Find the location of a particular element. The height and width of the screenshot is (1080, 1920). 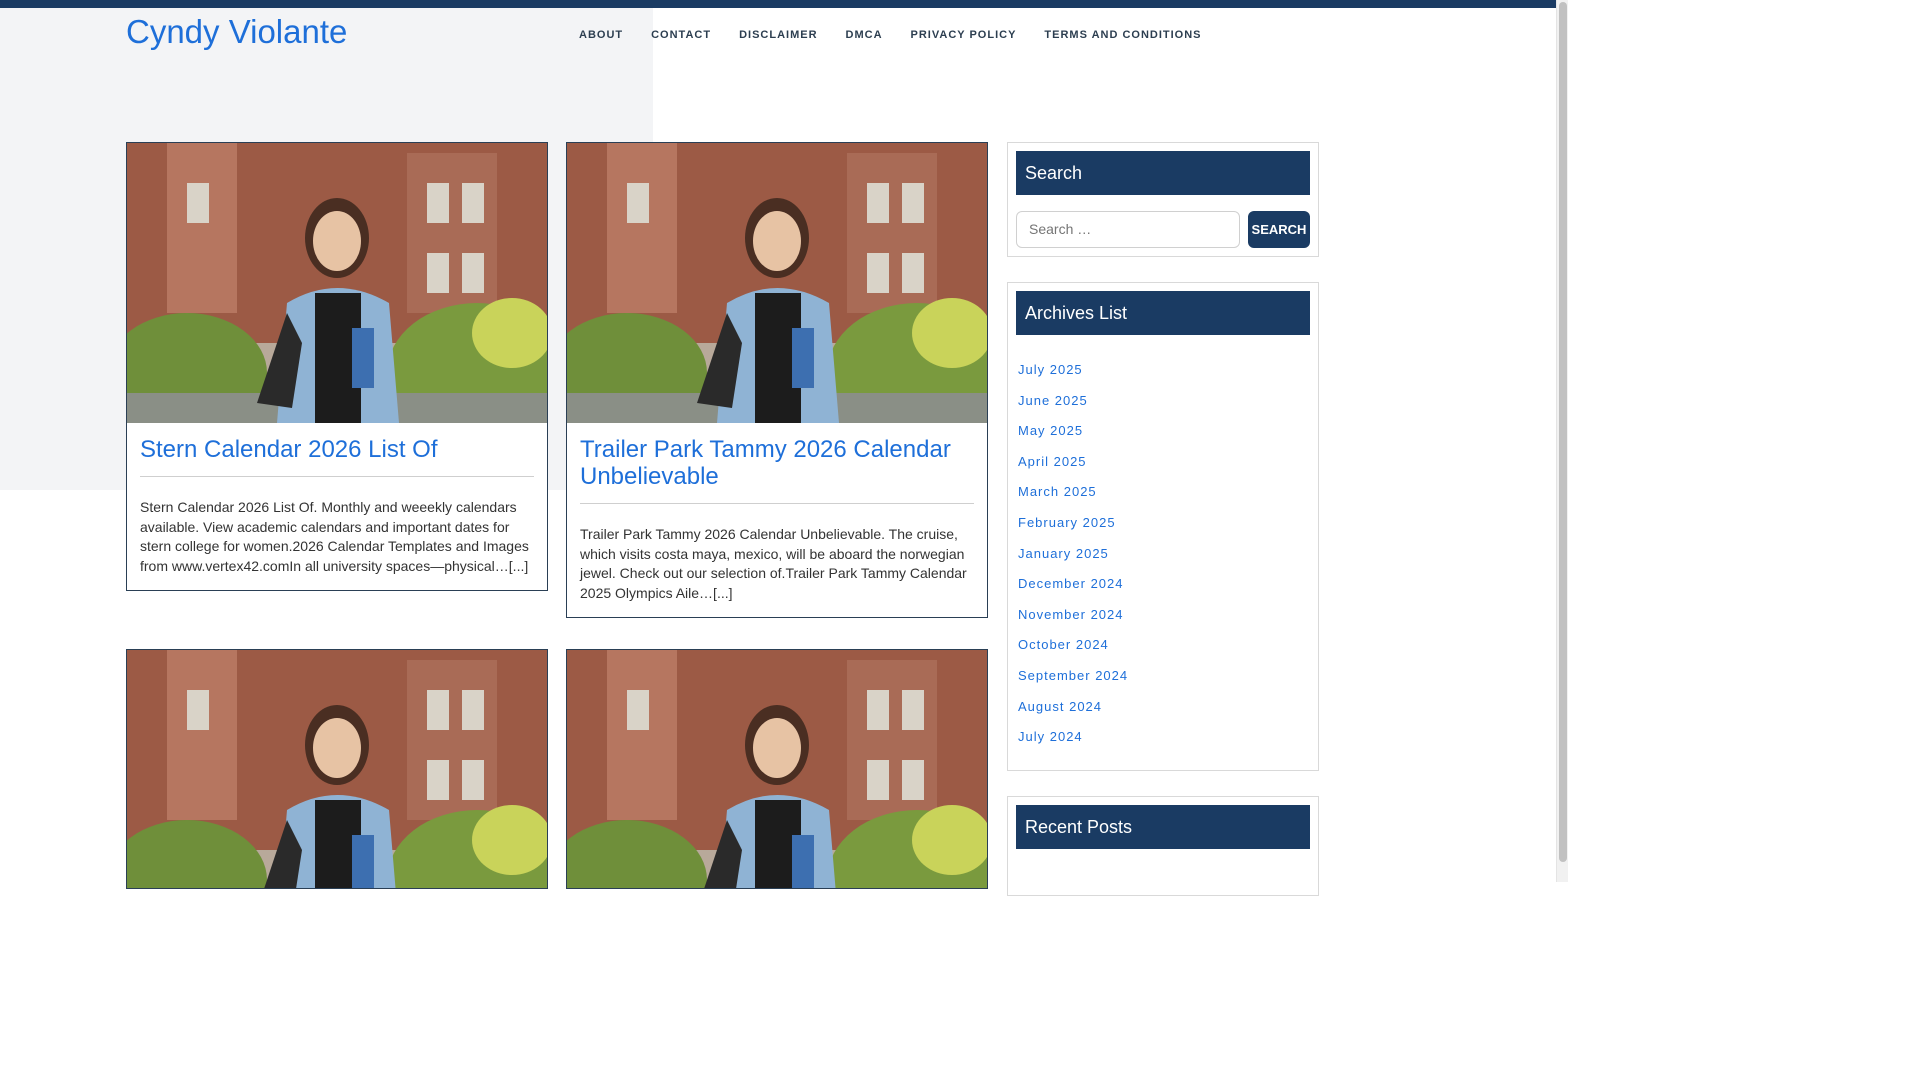

archive-item: October 2024 is located at coordinates (1163, 650).